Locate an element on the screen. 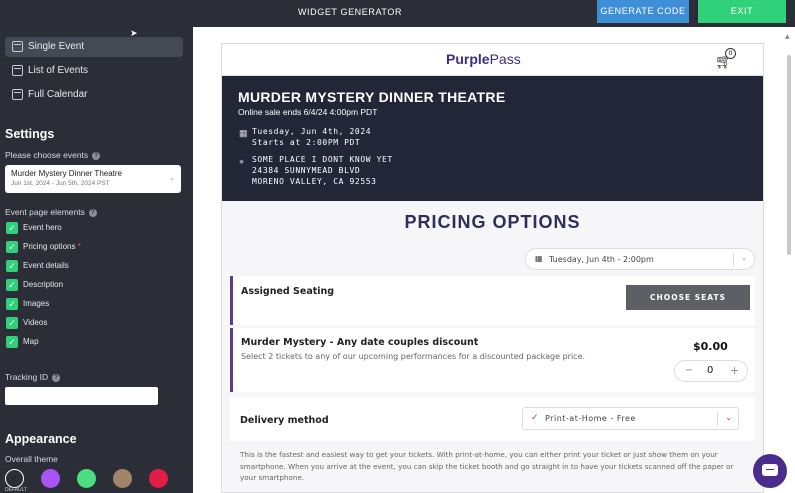 The width and height of the screenshot is (795, 493). element-label: Images is located at coordinates (36, 303).